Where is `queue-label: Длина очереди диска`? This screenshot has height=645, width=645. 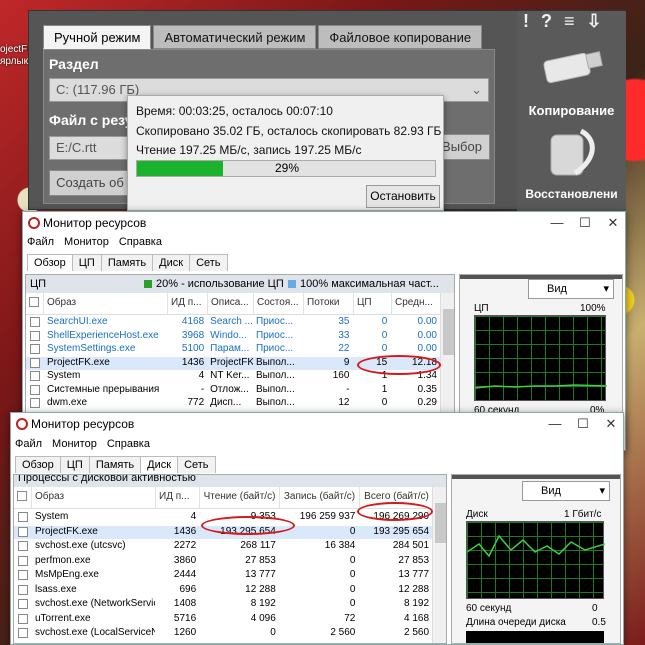 queue-label: Длина очереди диска is located at coordinates (516, 622).